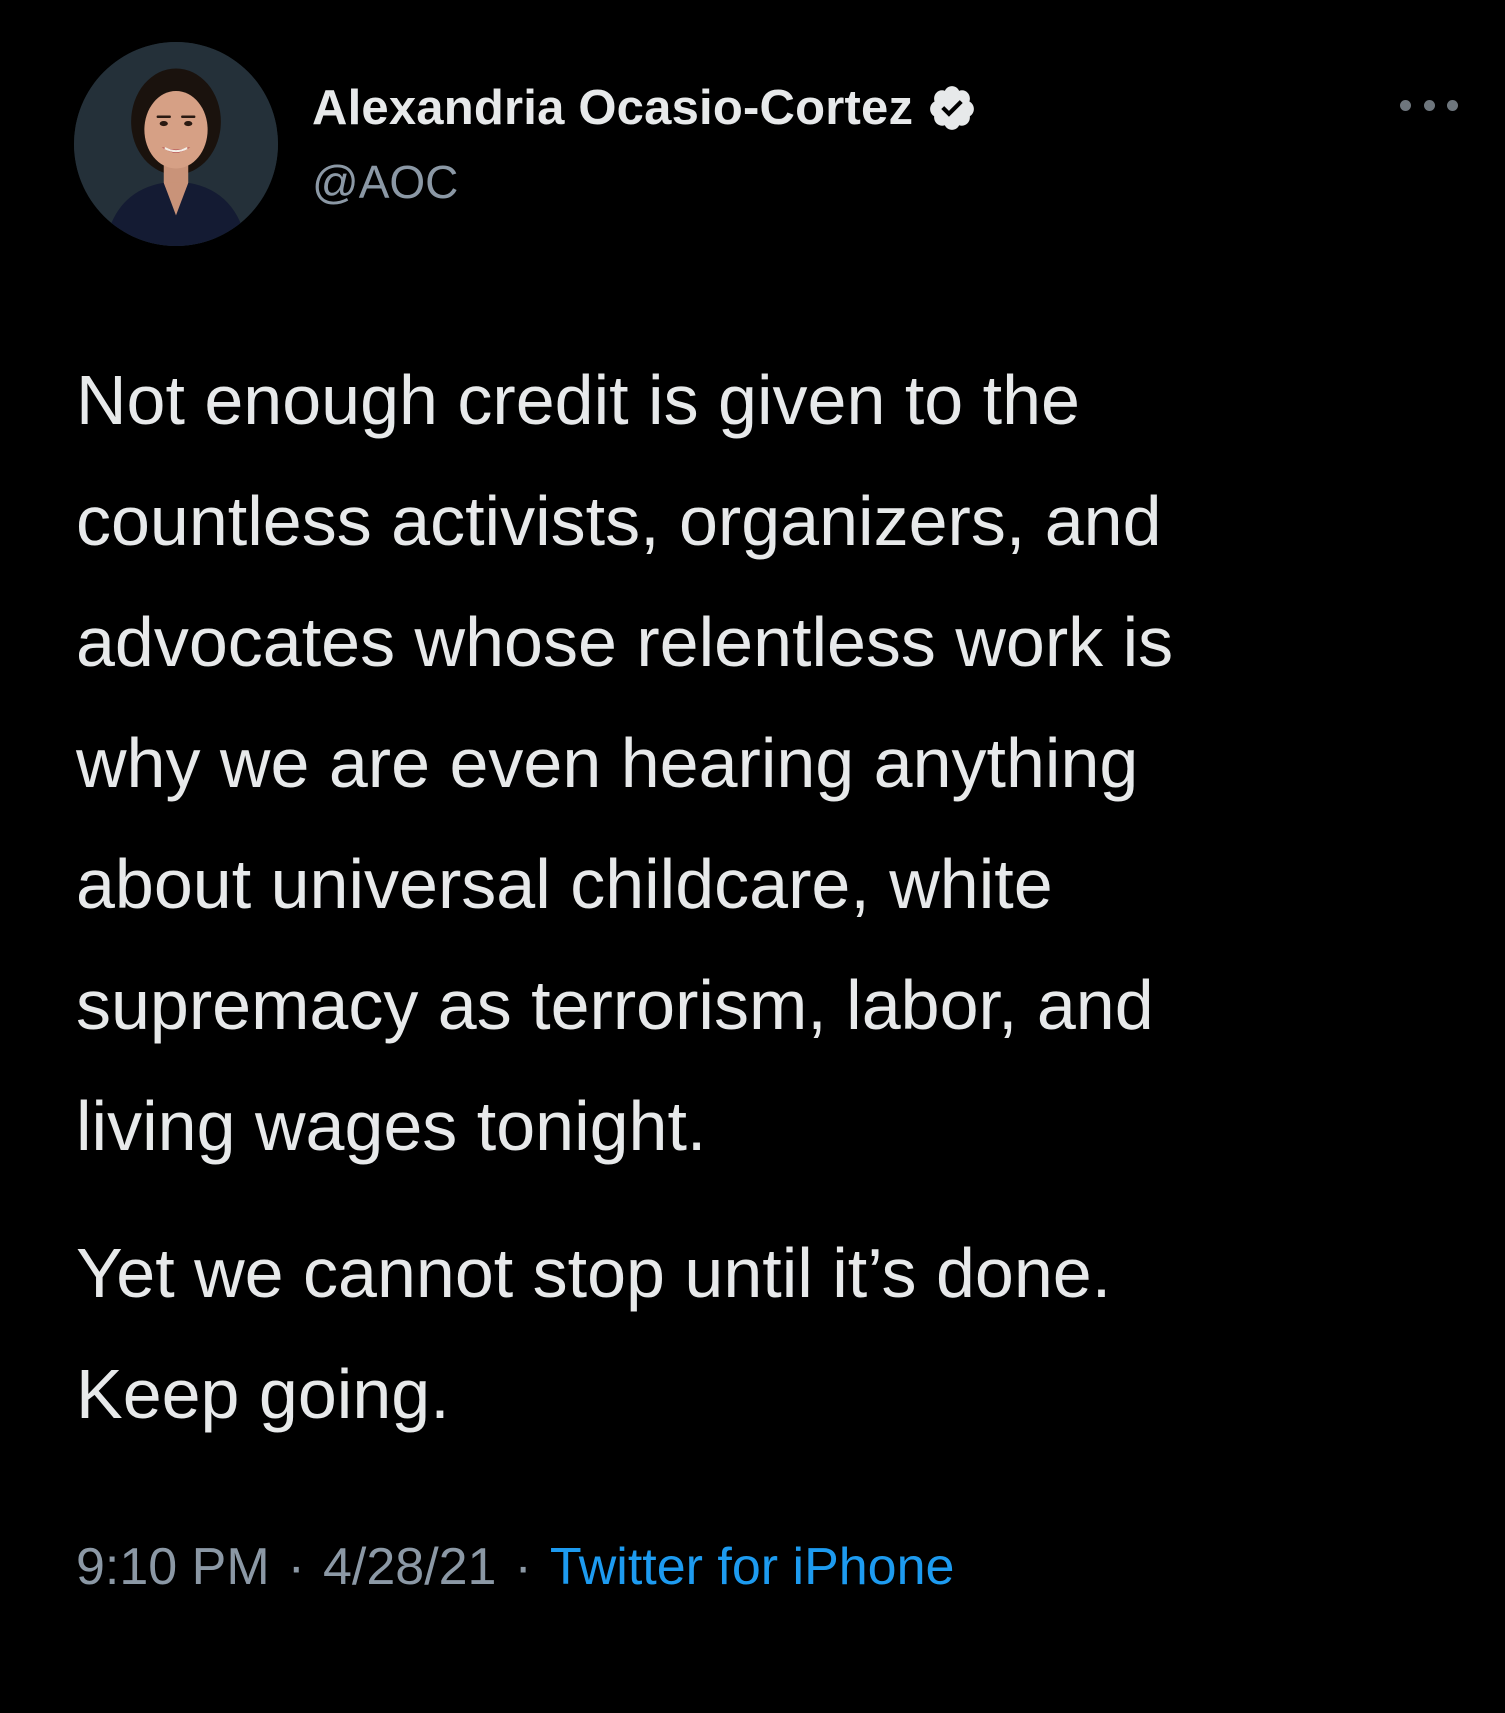 The image size is (1505, 1713). I want to click on tweet-text-line: Keep going., so click(263, 1394).